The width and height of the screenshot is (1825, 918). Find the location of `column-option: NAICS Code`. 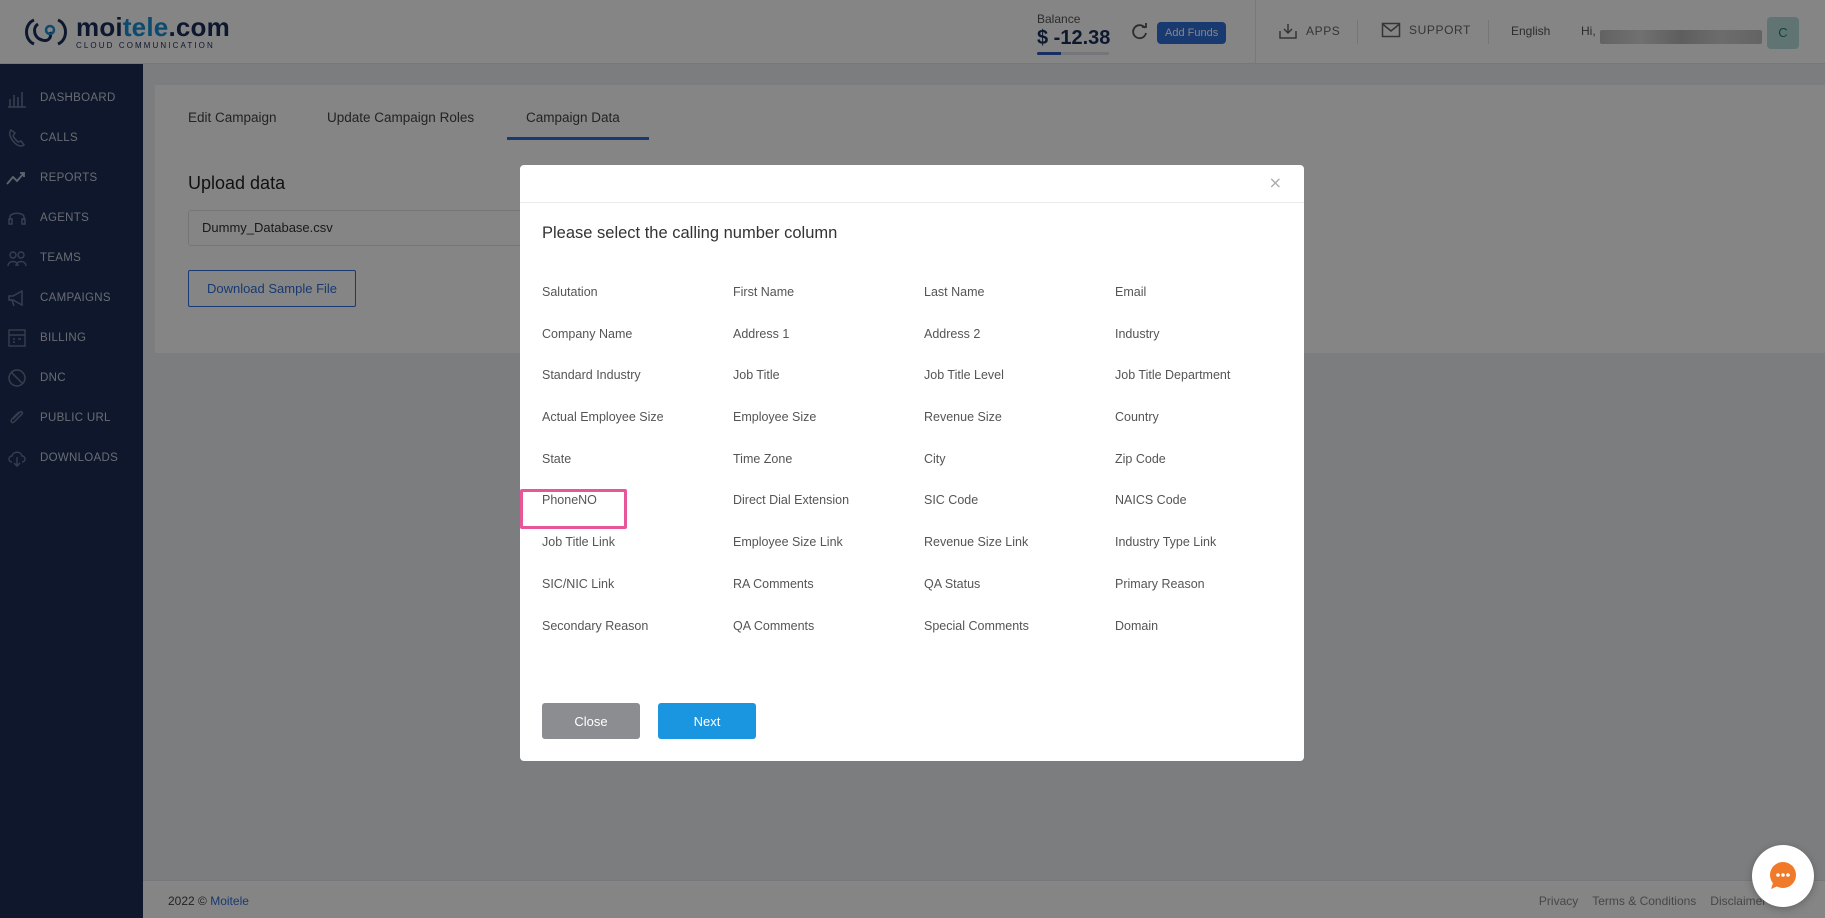

column-option: NAICS Code is located at coordinates (1208, 514).